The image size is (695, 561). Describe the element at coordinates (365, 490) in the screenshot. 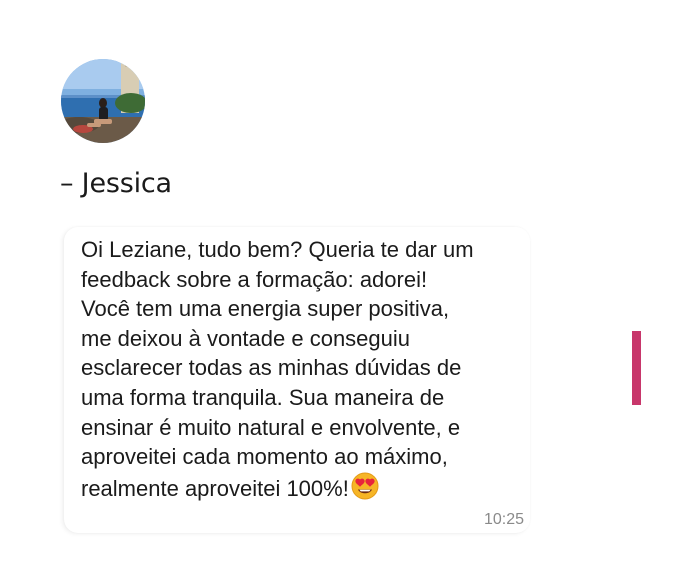

I see `heart-eyes-emoji-icon` at that location.